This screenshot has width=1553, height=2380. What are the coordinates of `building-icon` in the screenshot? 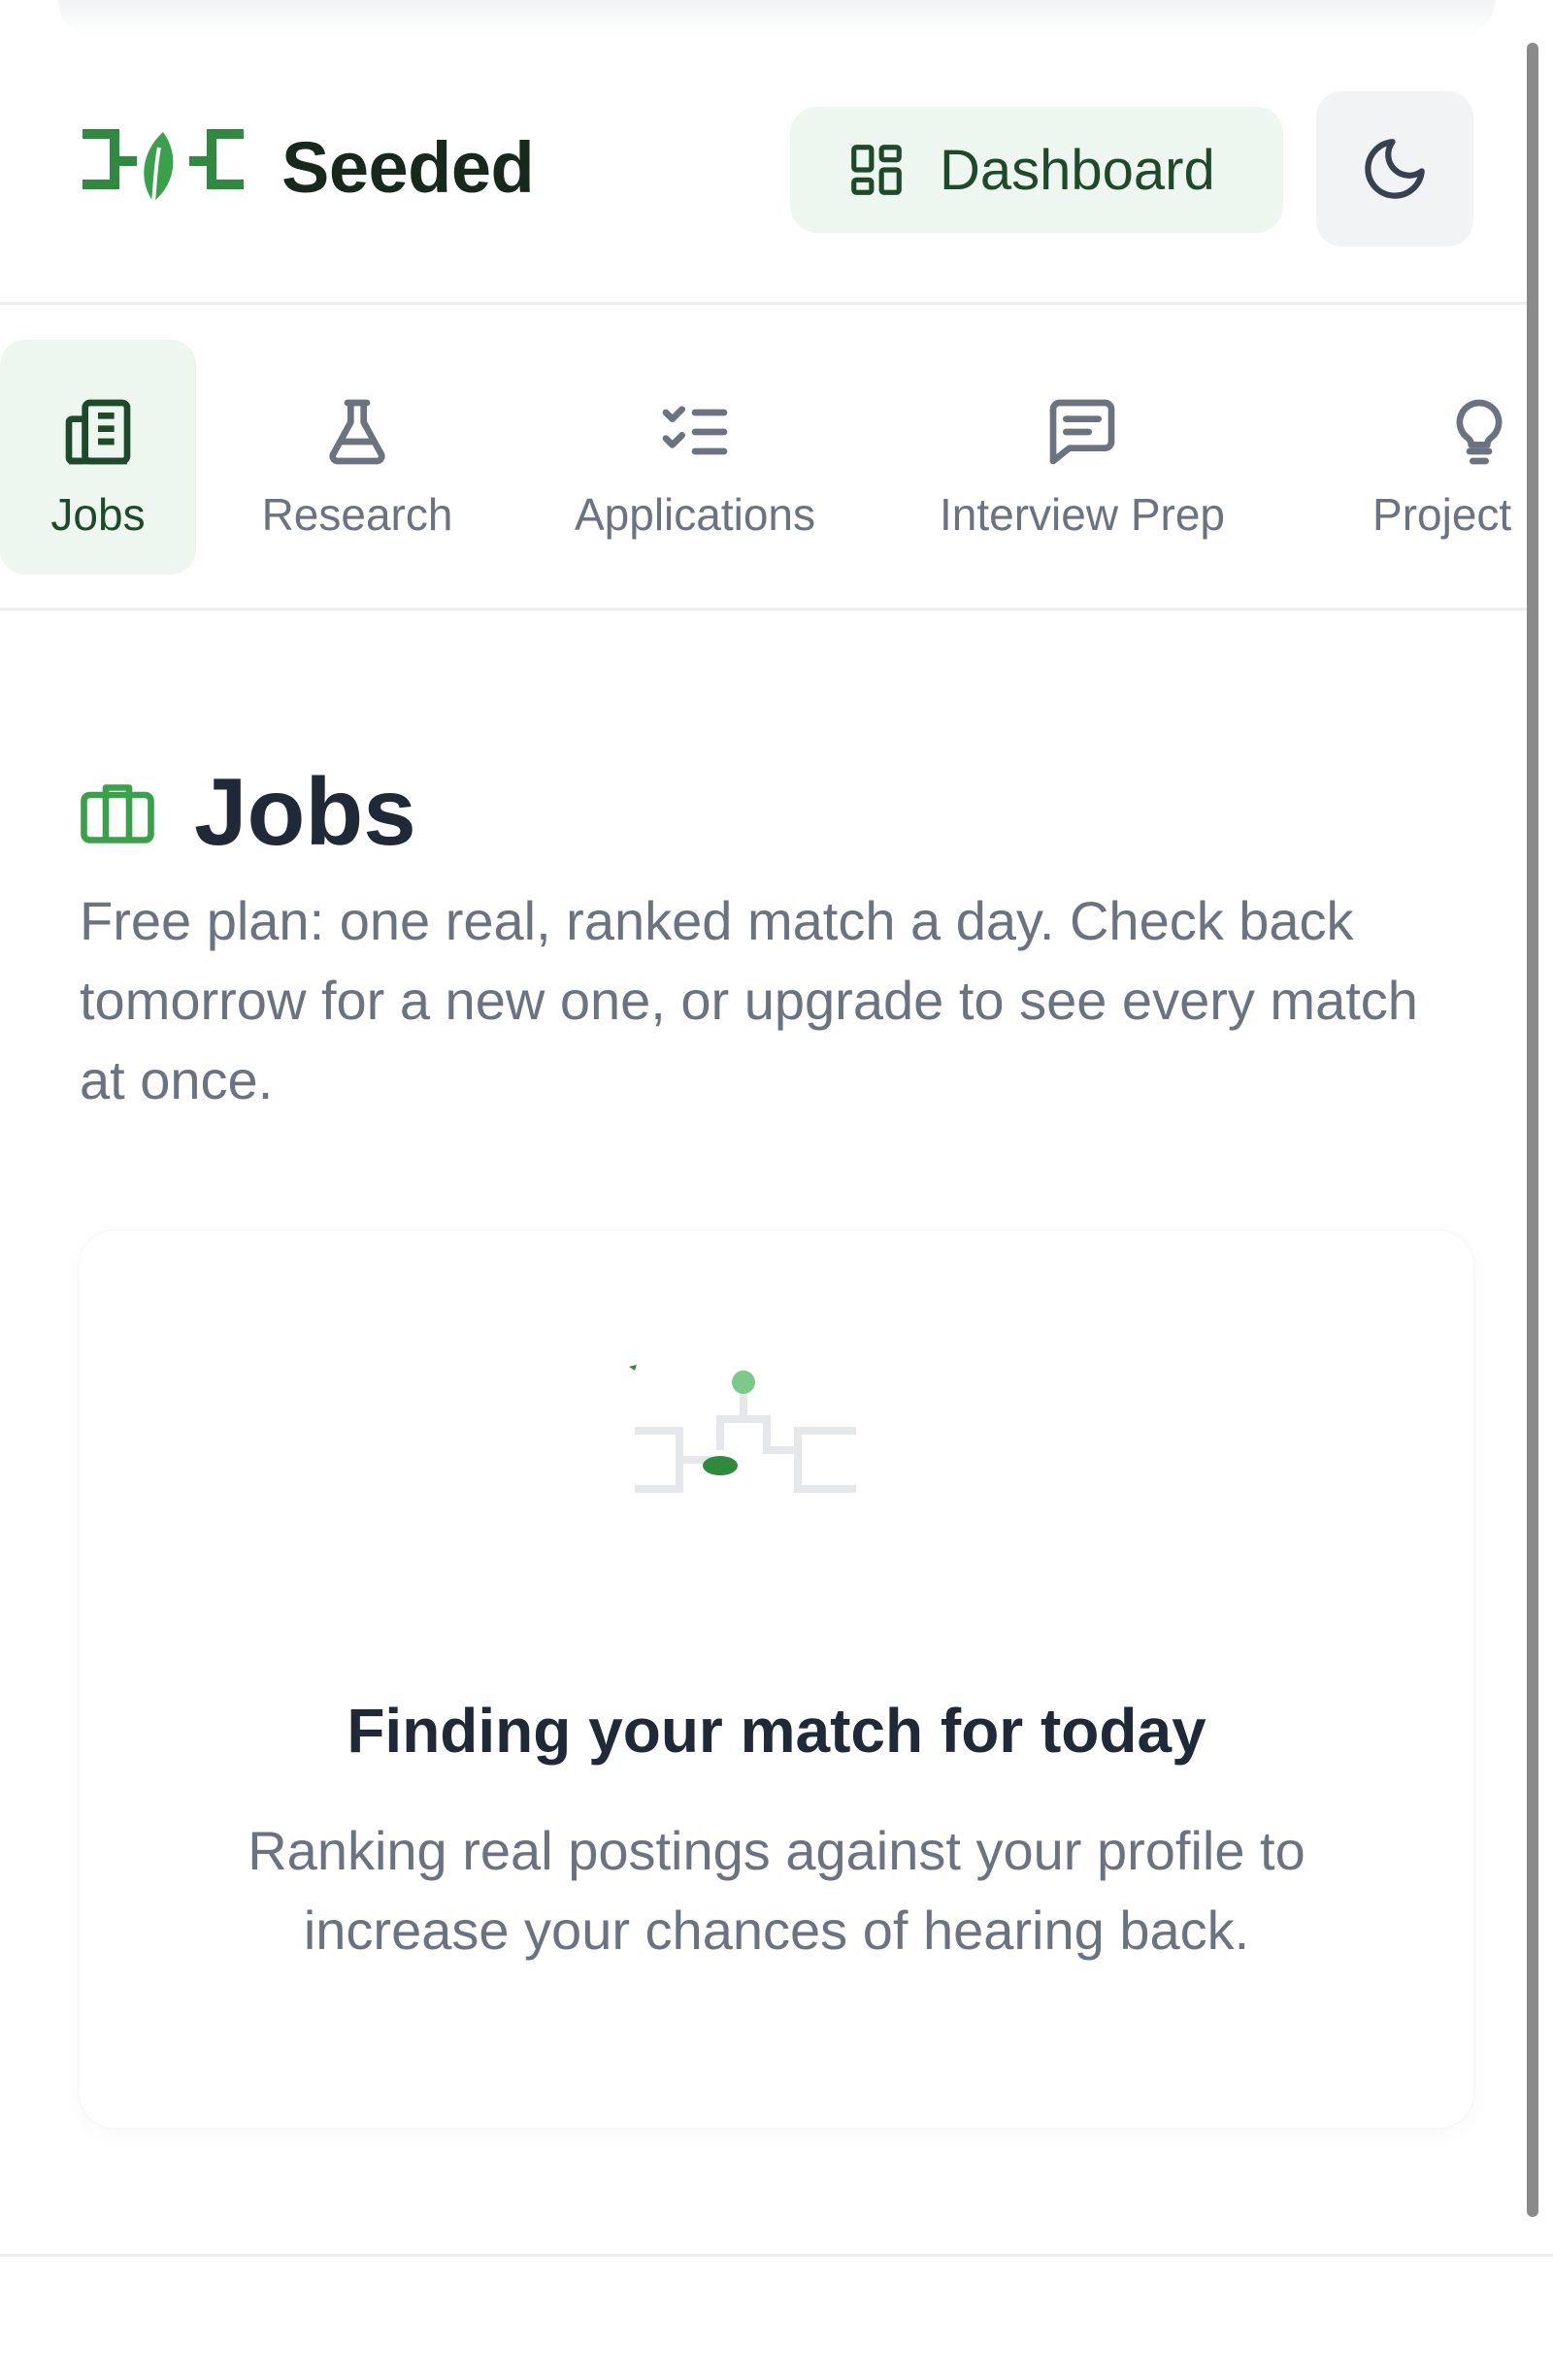 It's located at (98, 432).